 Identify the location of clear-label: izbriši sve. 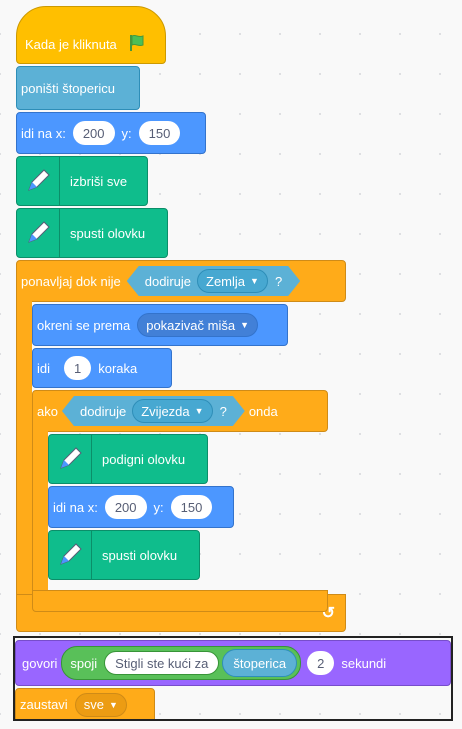
(99, 181).